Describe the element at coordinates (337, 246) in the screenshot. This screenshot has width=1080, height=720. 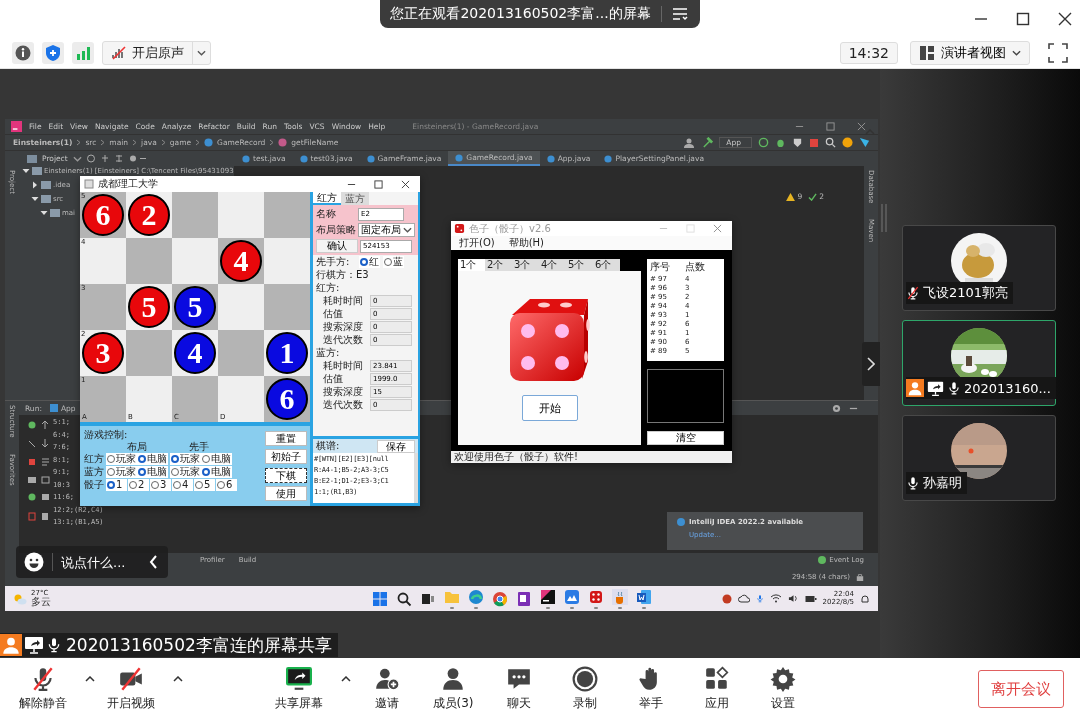
I see `confirm-button: 确认` at that location.